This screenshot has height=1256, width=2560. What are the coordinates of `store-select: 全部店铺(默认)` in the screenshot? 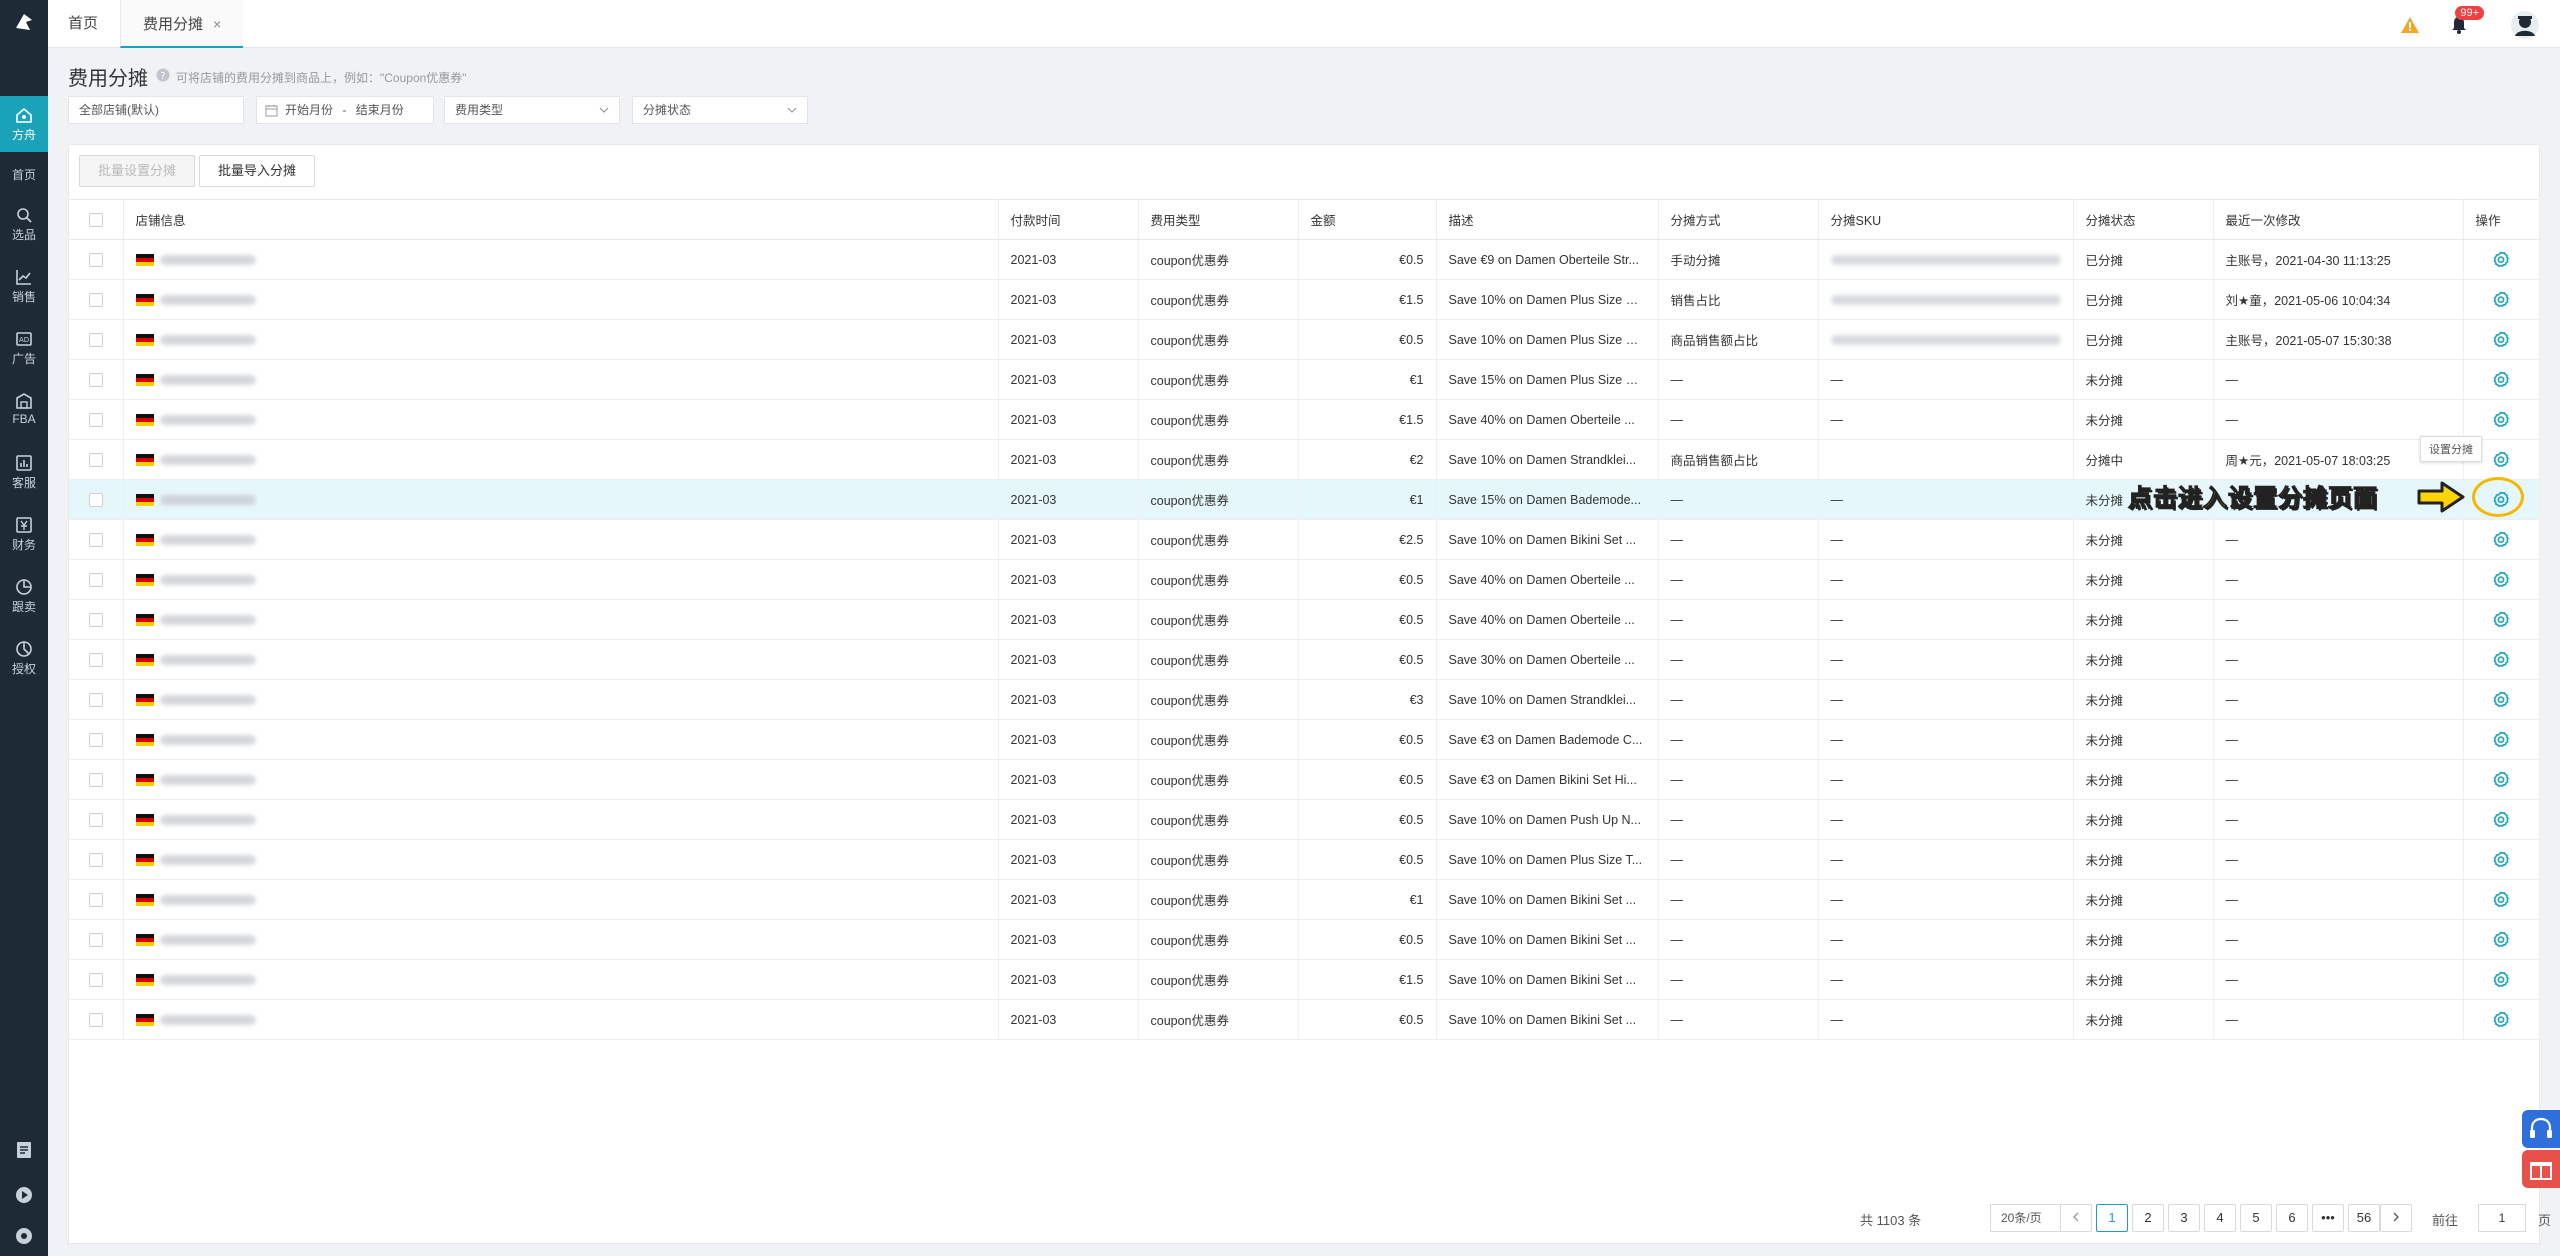 It's located at (156, 110).